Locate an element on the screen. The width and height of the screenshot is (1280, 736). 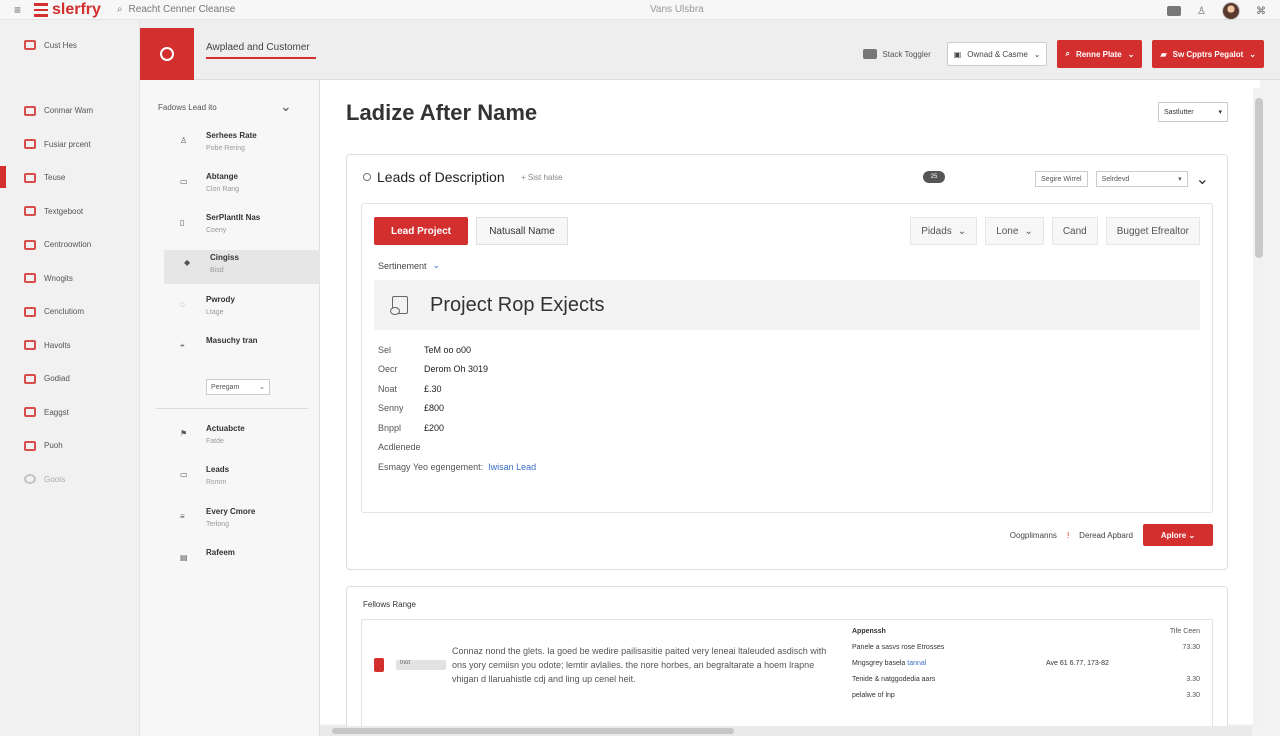
engagement-label: Esmagy Yeo egengement: is located at coordinates (431, 466).